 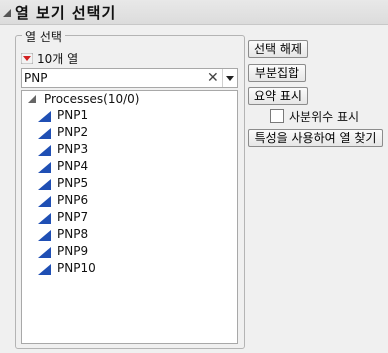 I want to click on list-item: PNP9, so click(x=128, y=252).